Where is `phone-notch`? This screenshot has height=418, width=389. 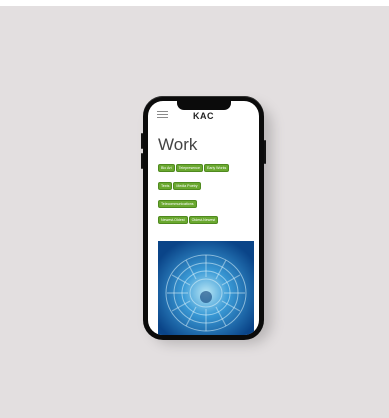 phone-notch is located at coordinates (204, 105).